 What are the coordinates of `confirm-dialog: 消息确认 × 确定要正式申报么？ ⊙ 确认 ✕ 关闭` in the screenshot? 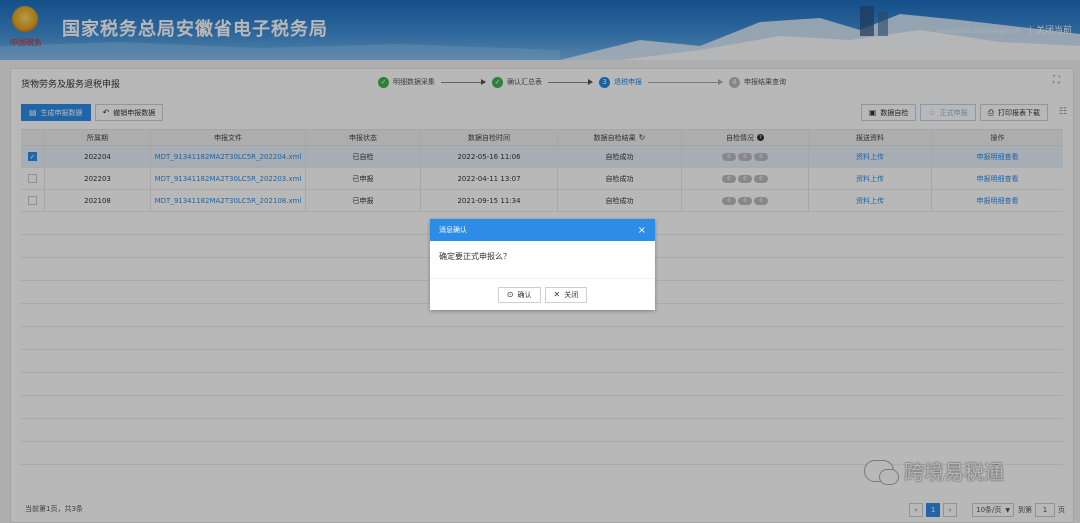 It's located at (542, 264).